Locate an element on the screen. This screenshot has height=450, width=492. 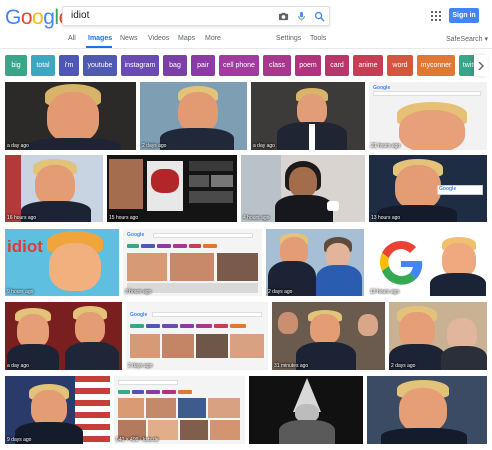
image-result: 9 days ago is located at coordinates (57, 410).